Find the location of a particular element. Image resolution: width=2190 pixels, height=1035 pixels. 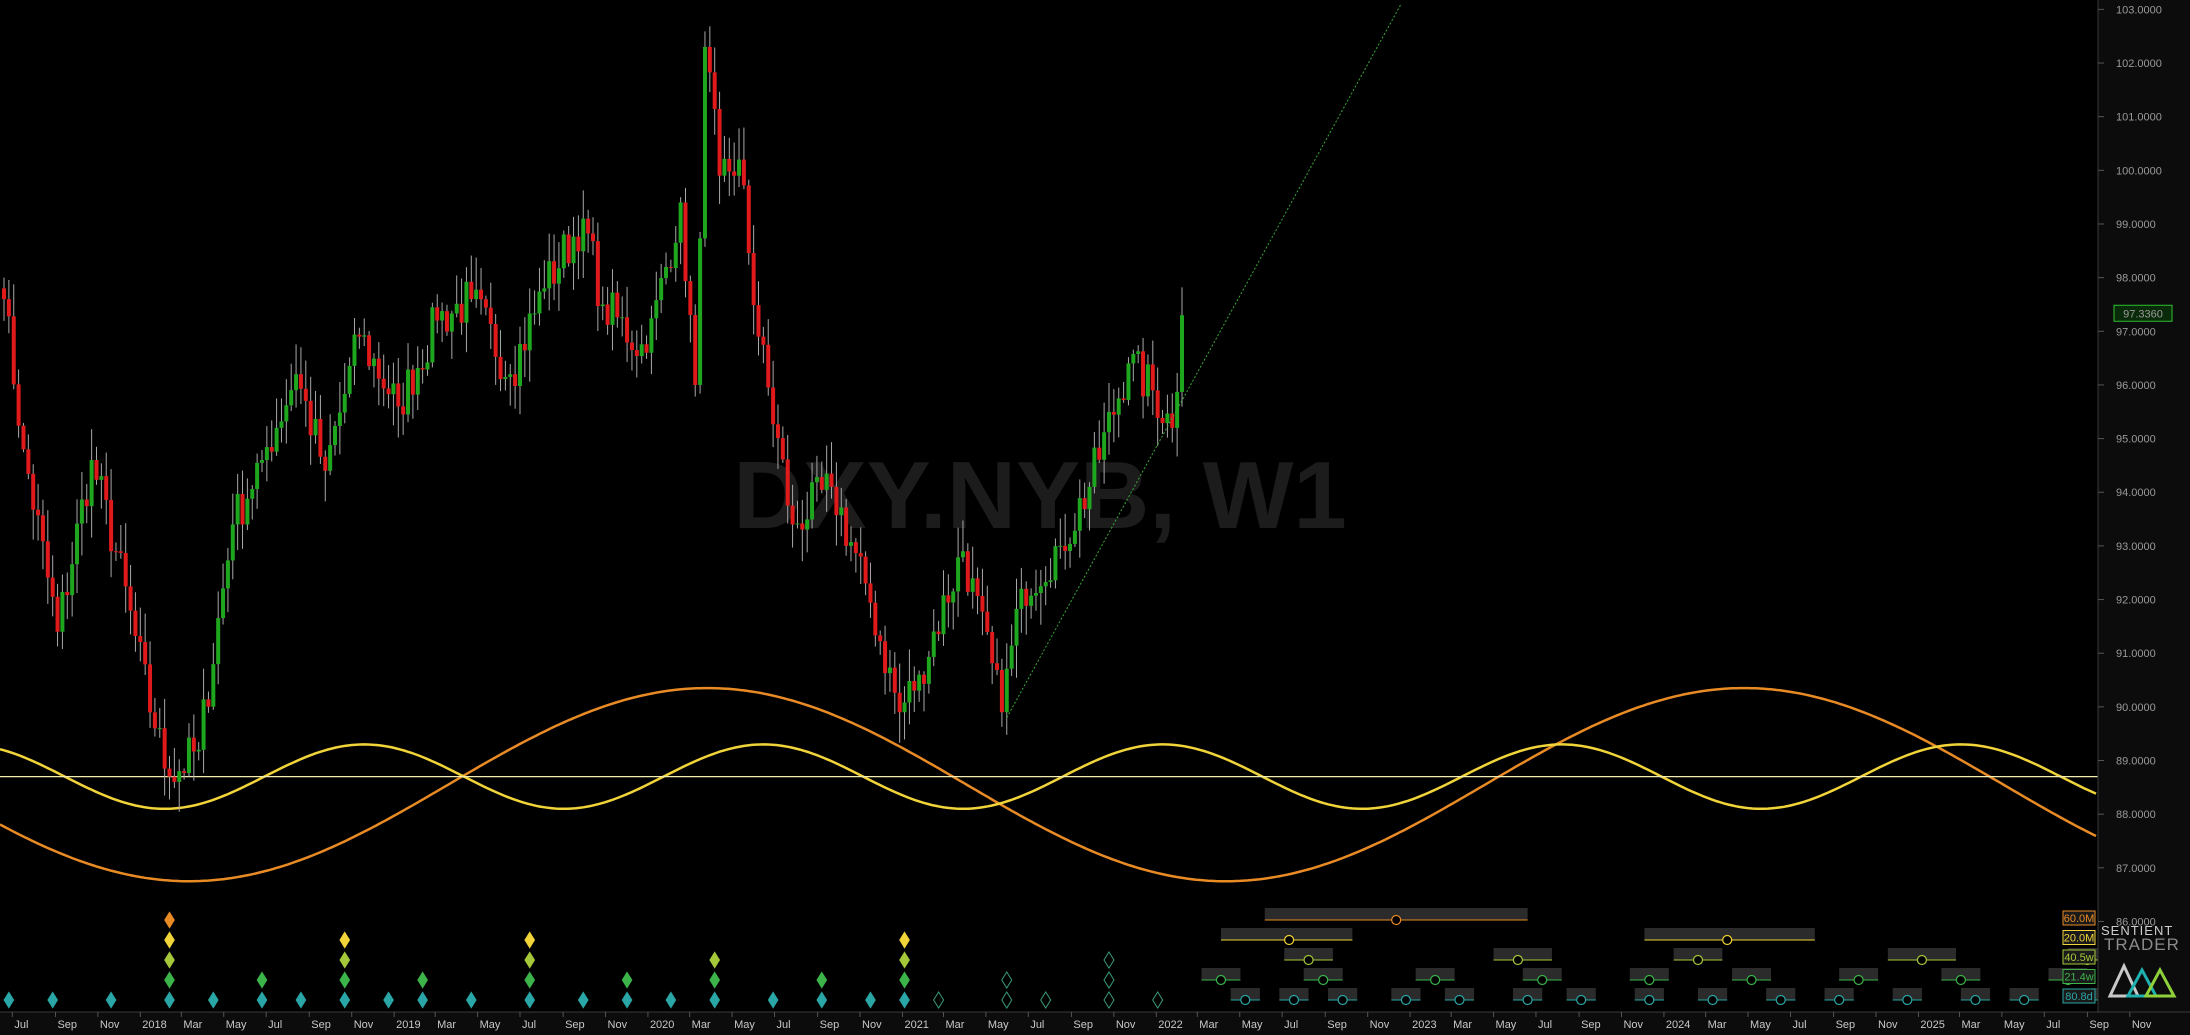

price-tick-label: 88.0000 is located at coordinates (2136, 815).